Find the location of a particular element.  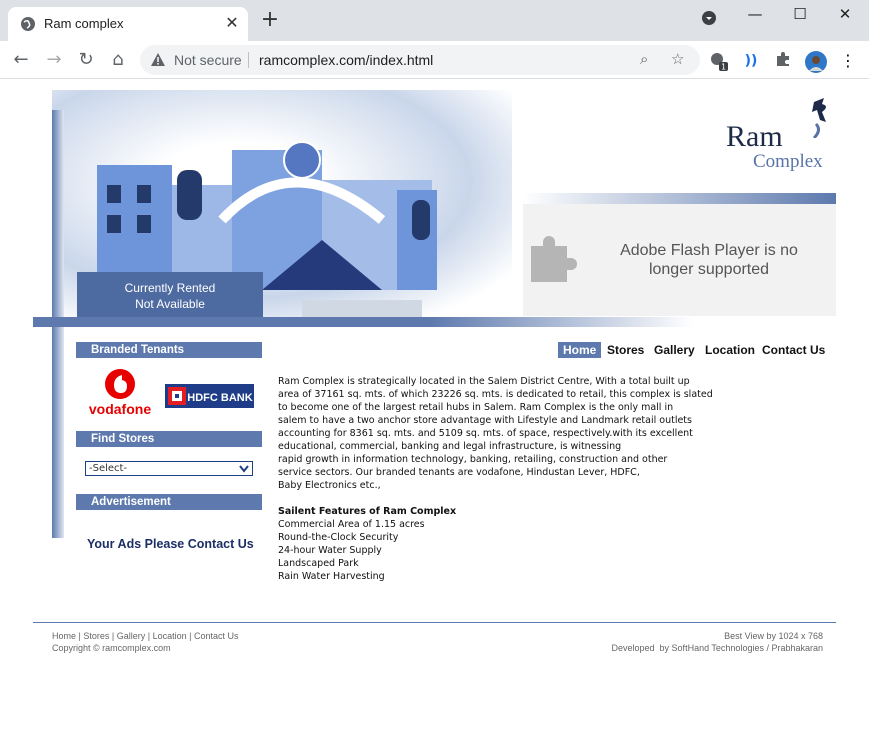

find-stores-heading: Find Stores is located at coordinates (169, 439).